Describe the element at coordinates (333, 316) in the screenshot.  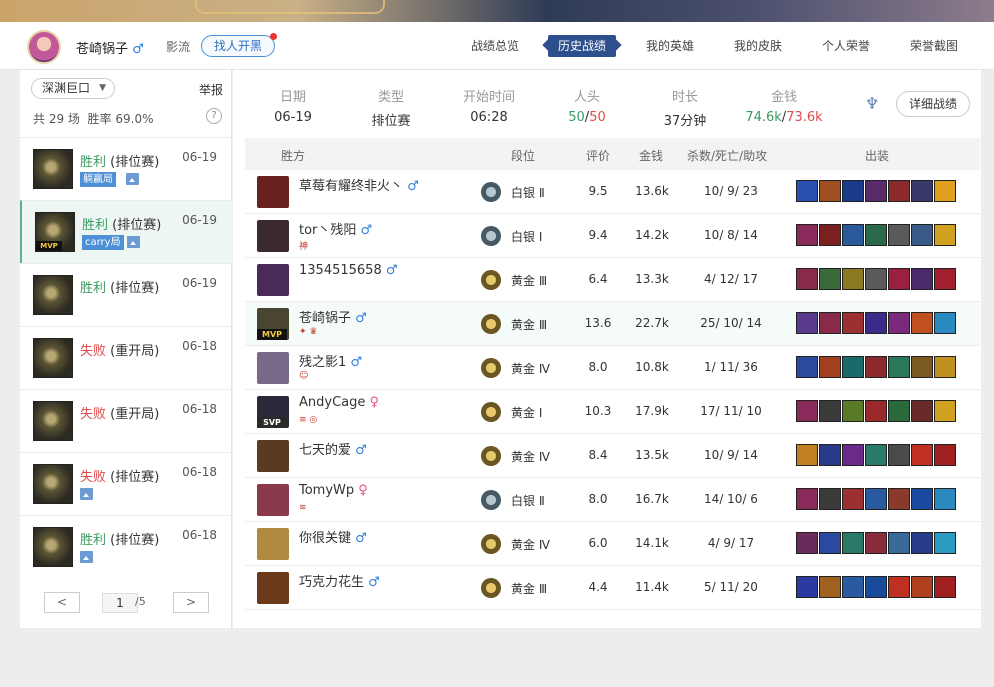
I see `player-name: 苍崎锅子 ♂` at that location.